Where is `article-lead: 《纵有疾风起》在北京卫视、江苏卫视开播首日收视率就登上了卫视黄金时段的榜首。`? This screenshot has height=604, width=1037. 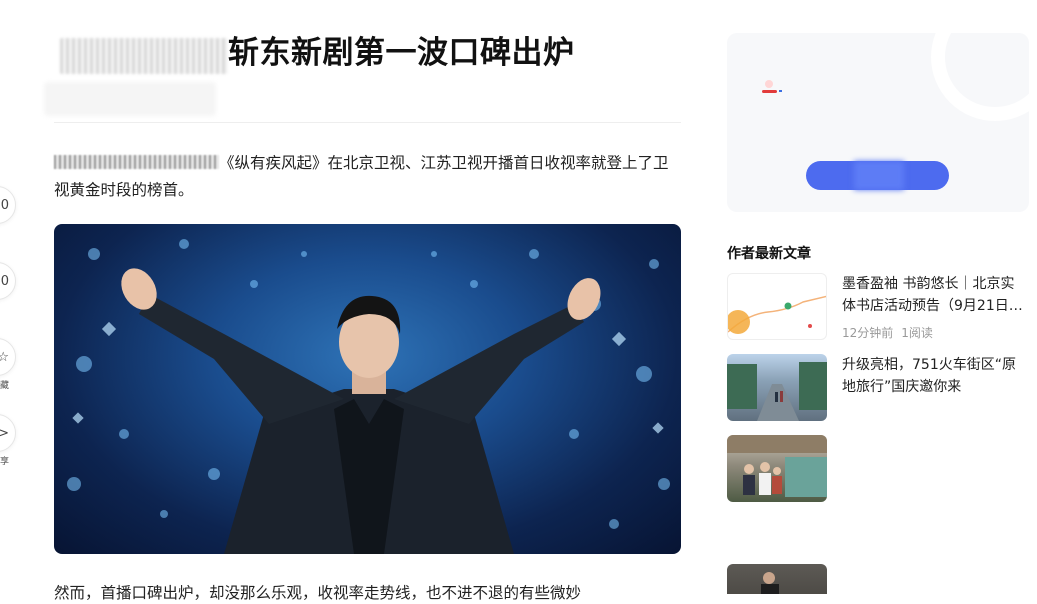
article-lead: 《纵有疾风起》在北京卫视、江苏卫视开播首日收视率就登上了卫视黄金时段的榜首。 is located at coordinates (367, 177).